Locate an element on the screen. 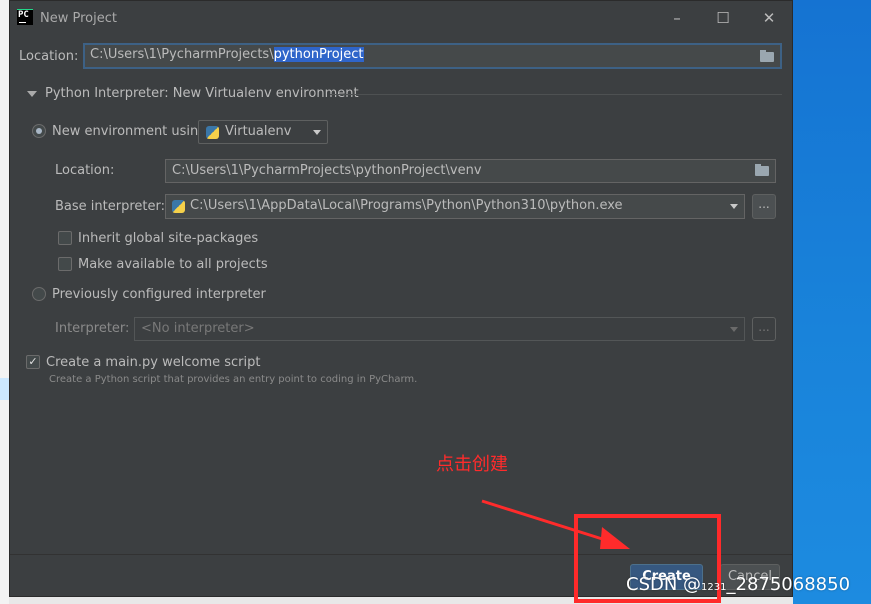  inherit-packages-label: Inherit global site-packages is located at coordinates (168, 238).